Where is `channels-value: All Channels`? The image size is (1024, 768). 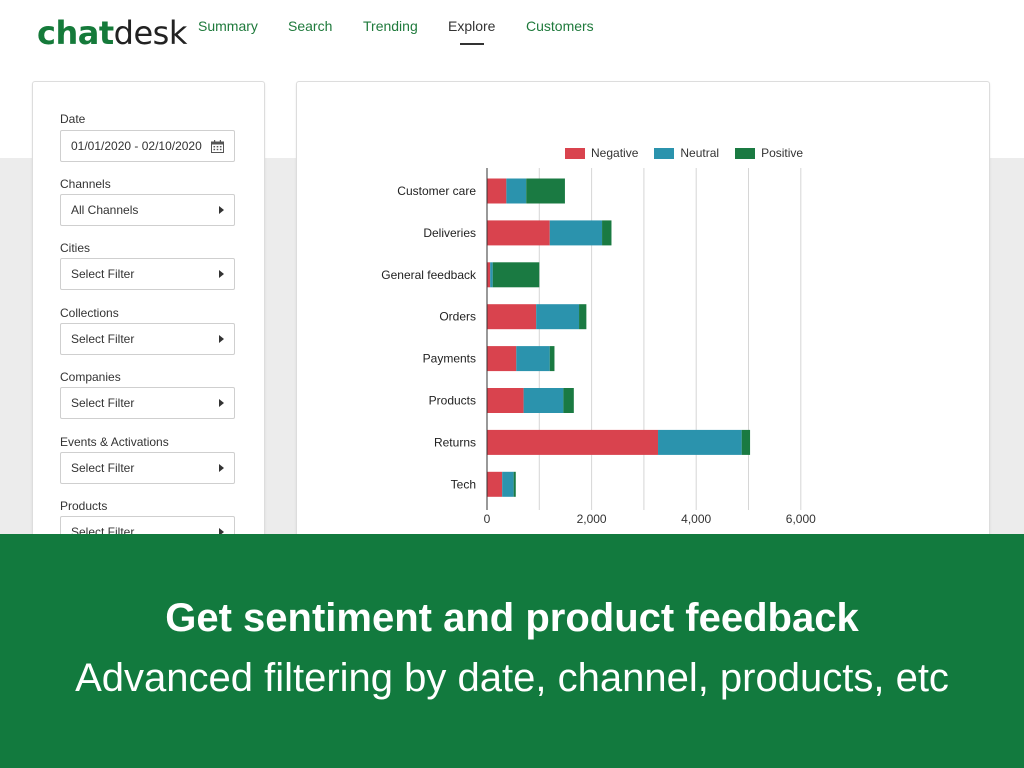
channels-value: All Channels is located at coordinates (105, 210).